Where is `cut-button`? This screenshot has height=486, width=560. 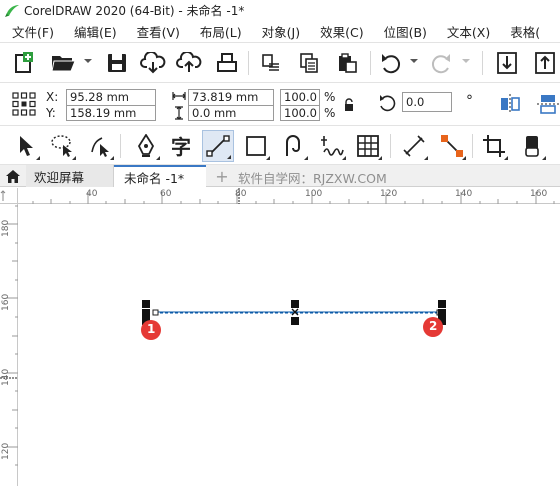 cut-button is located at coordinates (271, 63).